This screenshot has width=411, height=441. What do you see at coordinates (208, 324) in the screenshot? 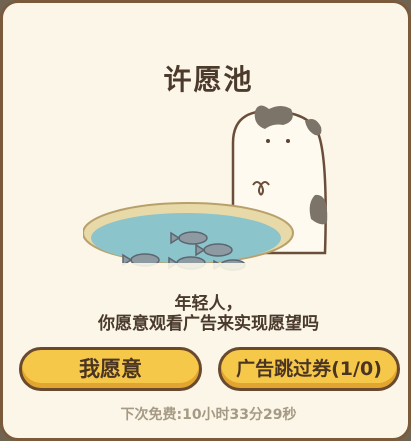
I see `message-line-2: 你愿意观看广告来实现愿望吗` at bounding box center [208, 324].